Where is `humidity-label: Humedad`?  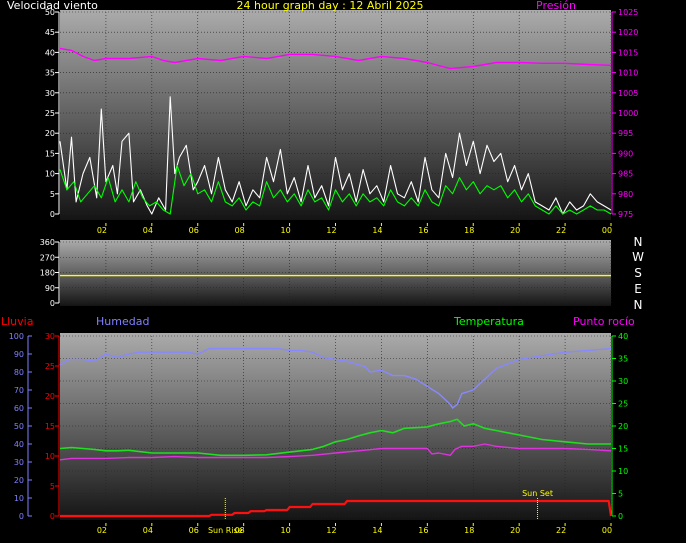
humidity-label: Humedad is located at coordinates (122, 321).